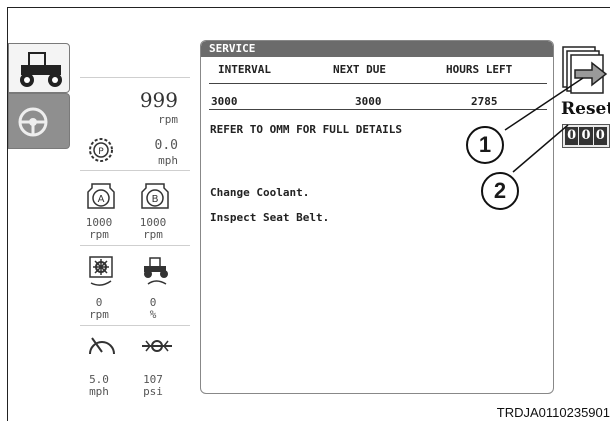 This screenshot has width=610, height=421. Describe the element at coordinates (544, 125) in the screenshot. I see `callout-leader-lines` at that location.